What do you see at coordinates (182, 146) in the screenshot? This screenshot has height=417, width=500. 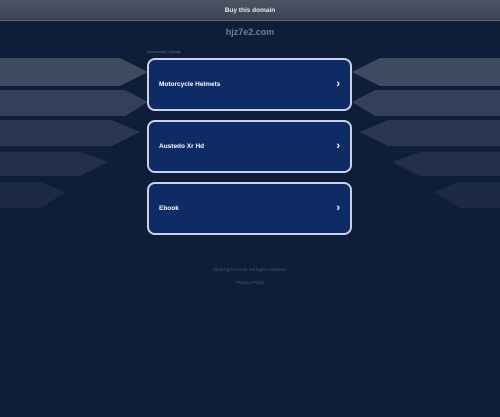 I see `link-card-label: Austedo Xr Hd` at bounding box center [182, 146].